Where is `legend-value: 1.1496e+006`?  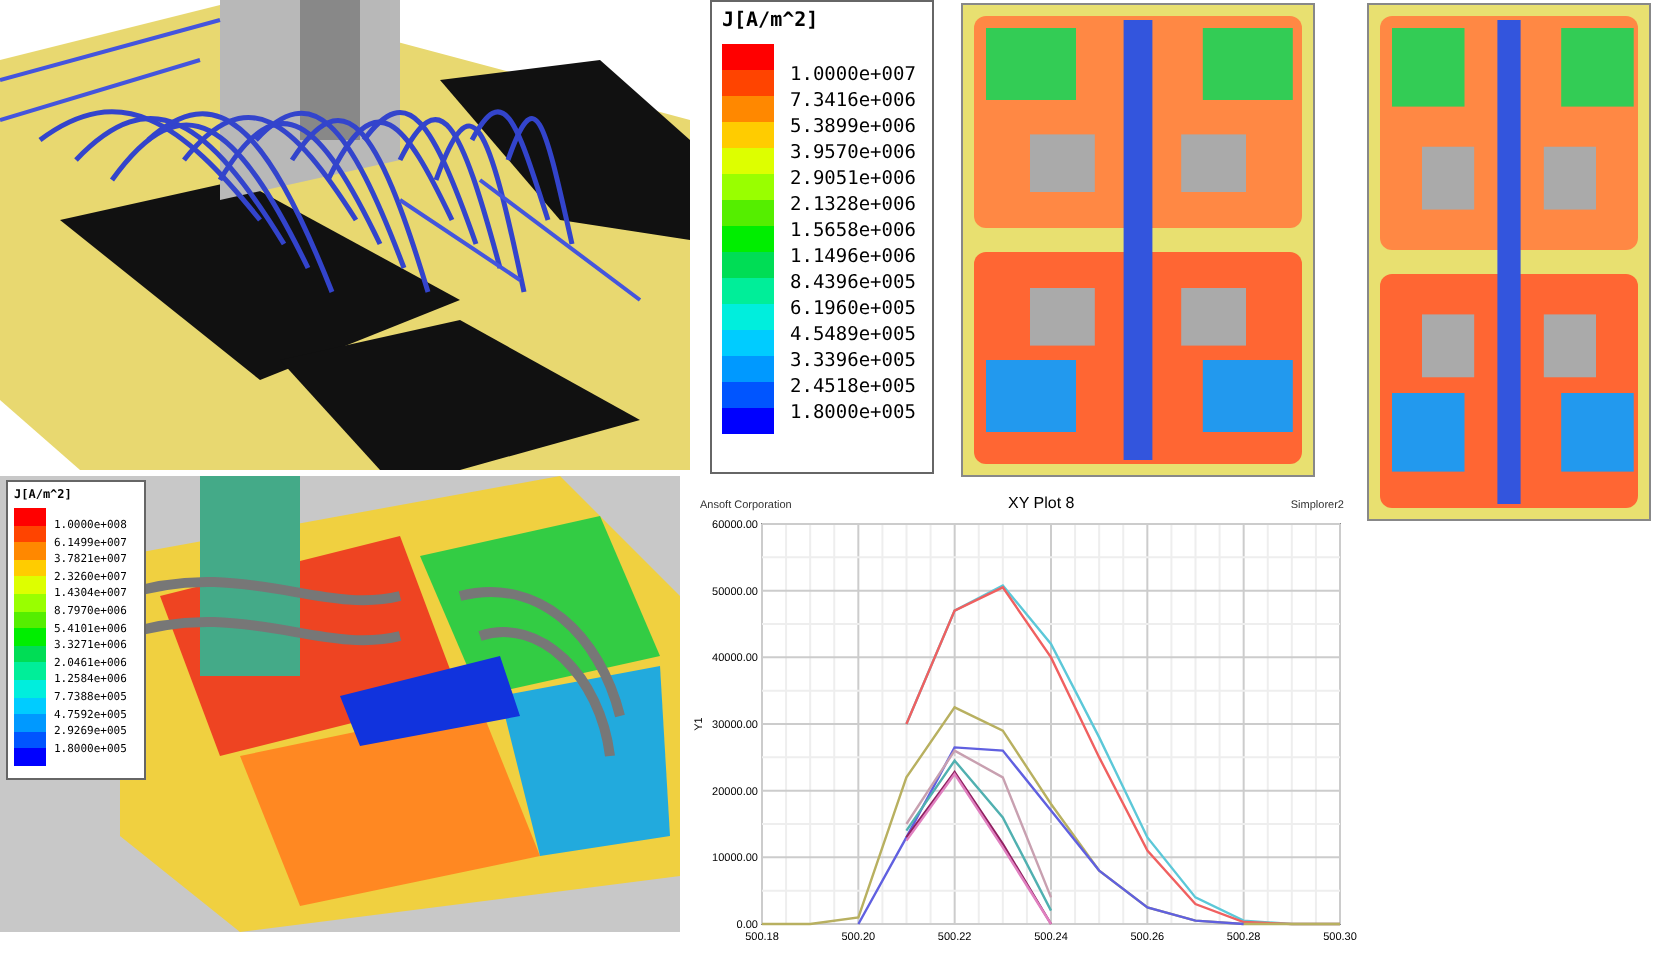
legend-value: 1.1496e+006 is located at coordinates (853, 257).